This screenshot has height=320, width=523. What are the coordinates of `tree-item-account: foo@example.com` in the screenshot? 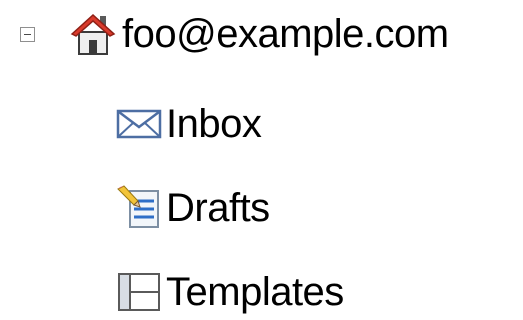 It's located at (234, 34).